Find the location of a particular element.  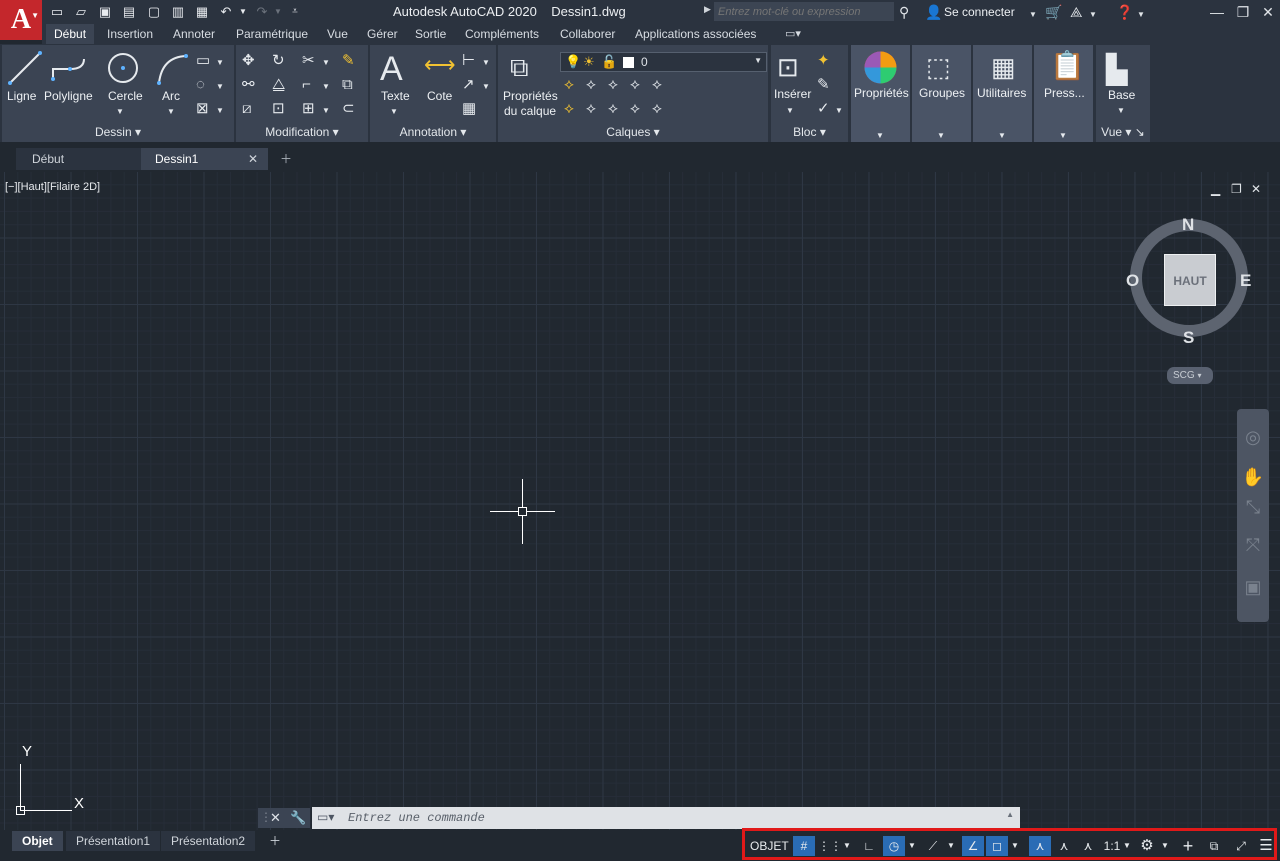

viewport-controls-label: [−][Haut][Filaire 2D] is located at coordinates (52, 187).